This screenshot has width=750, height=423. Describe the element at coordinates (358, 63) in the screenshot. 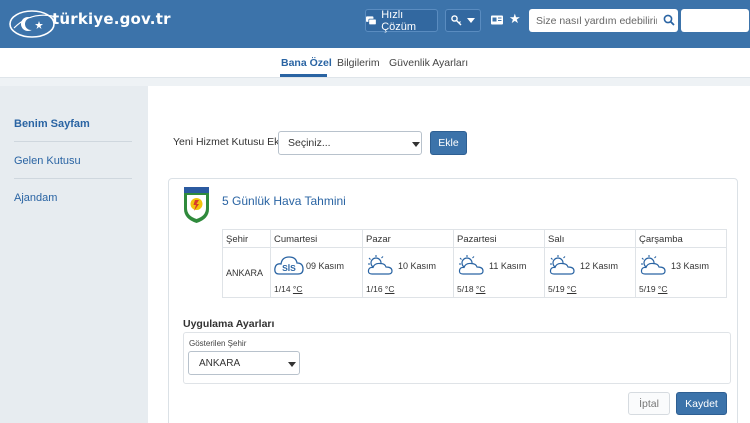

I see `tab-bilgilerim: Bilgilerim` at that location.